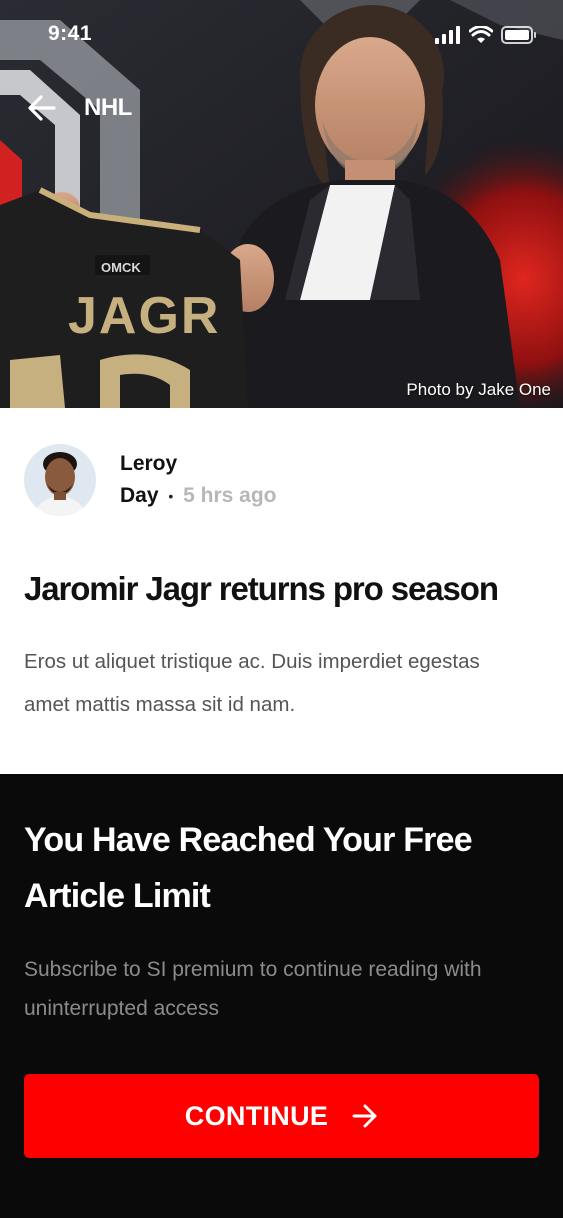 The width and height of the screenshot is (563, 1218). What do you see at coordinates (248, 868) in the screenshot?
I see `paywall-title: You Have Reached Your Free Article Limit` at bounding box center [248, 868].